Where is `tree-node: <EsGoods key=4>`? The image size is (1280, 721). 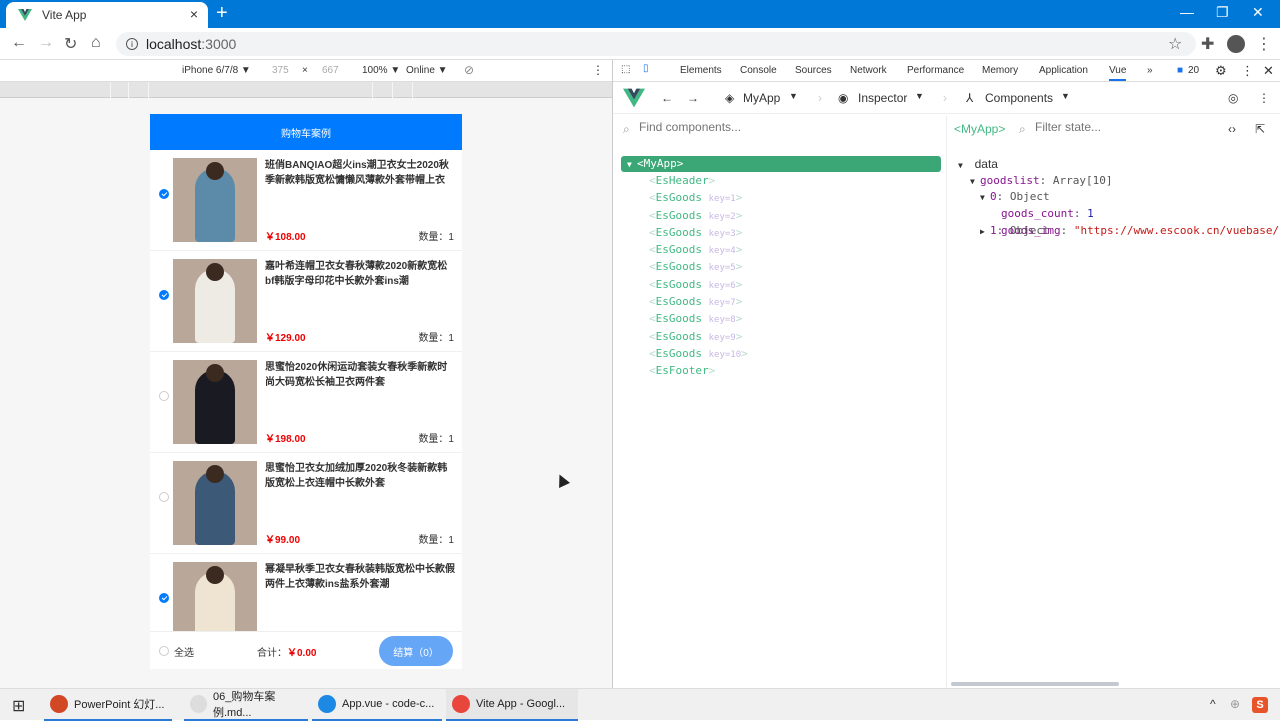
tree-node: <EsGoods key=4> is located at coordinates (781, 249).